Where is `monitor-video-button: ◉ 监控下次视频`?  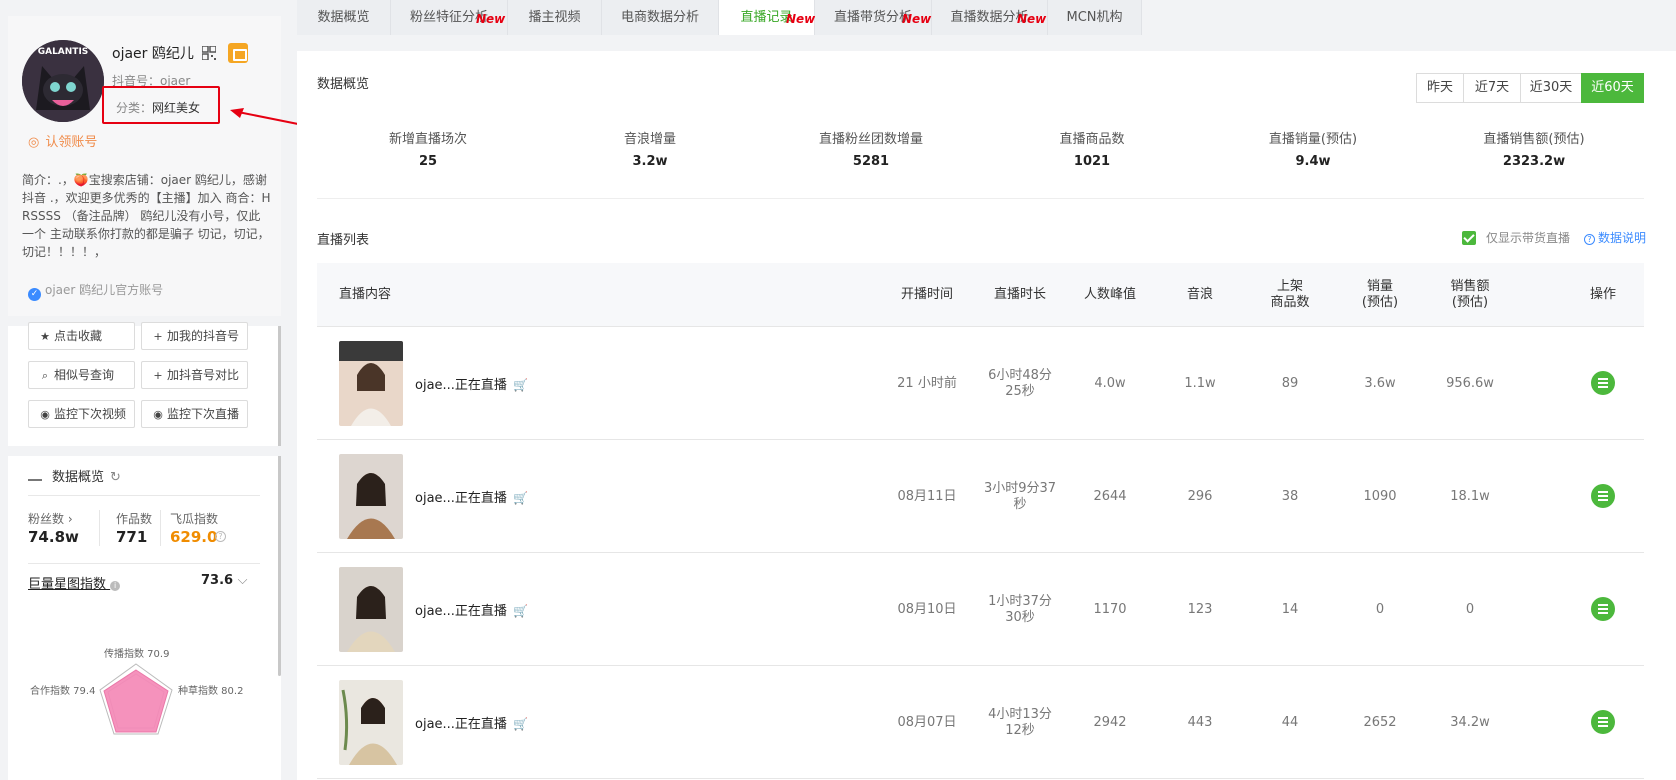 monitor-video-button: ◉ 监控下次视频 is located at coordinates (81, 414).